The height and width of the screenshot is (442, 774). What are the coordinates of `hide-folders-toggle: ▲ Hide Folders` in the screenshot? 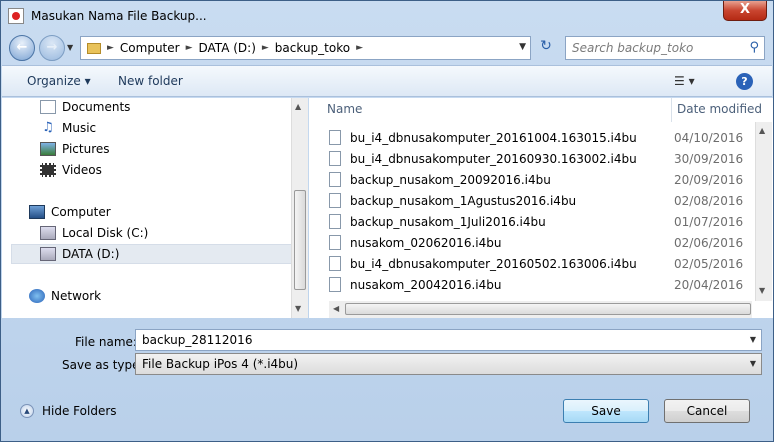 It's located at (68, 411).